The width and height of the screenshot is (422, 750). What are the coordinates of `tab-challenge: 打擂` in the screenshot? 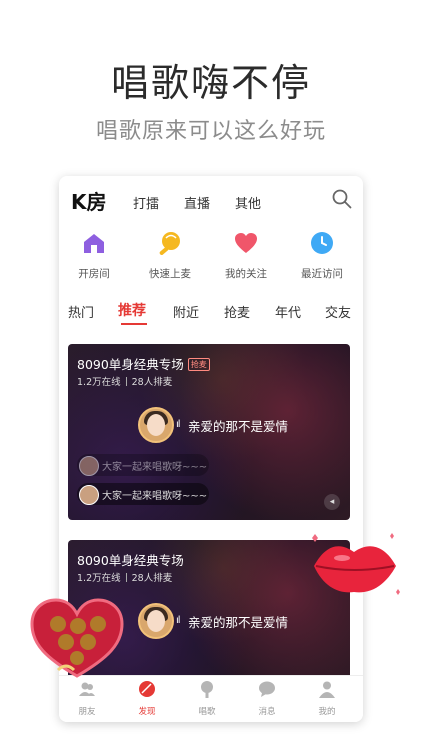 It's located at (146, 202).